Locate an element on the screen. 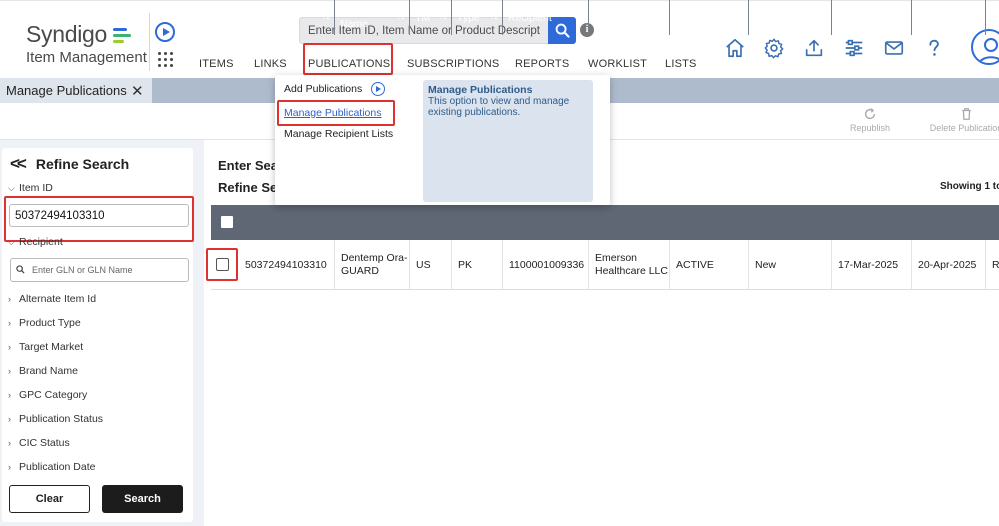 The height and width of the screenshot is (526, 999). app-subtitle: Item Management is located at coordinates (86, 57).